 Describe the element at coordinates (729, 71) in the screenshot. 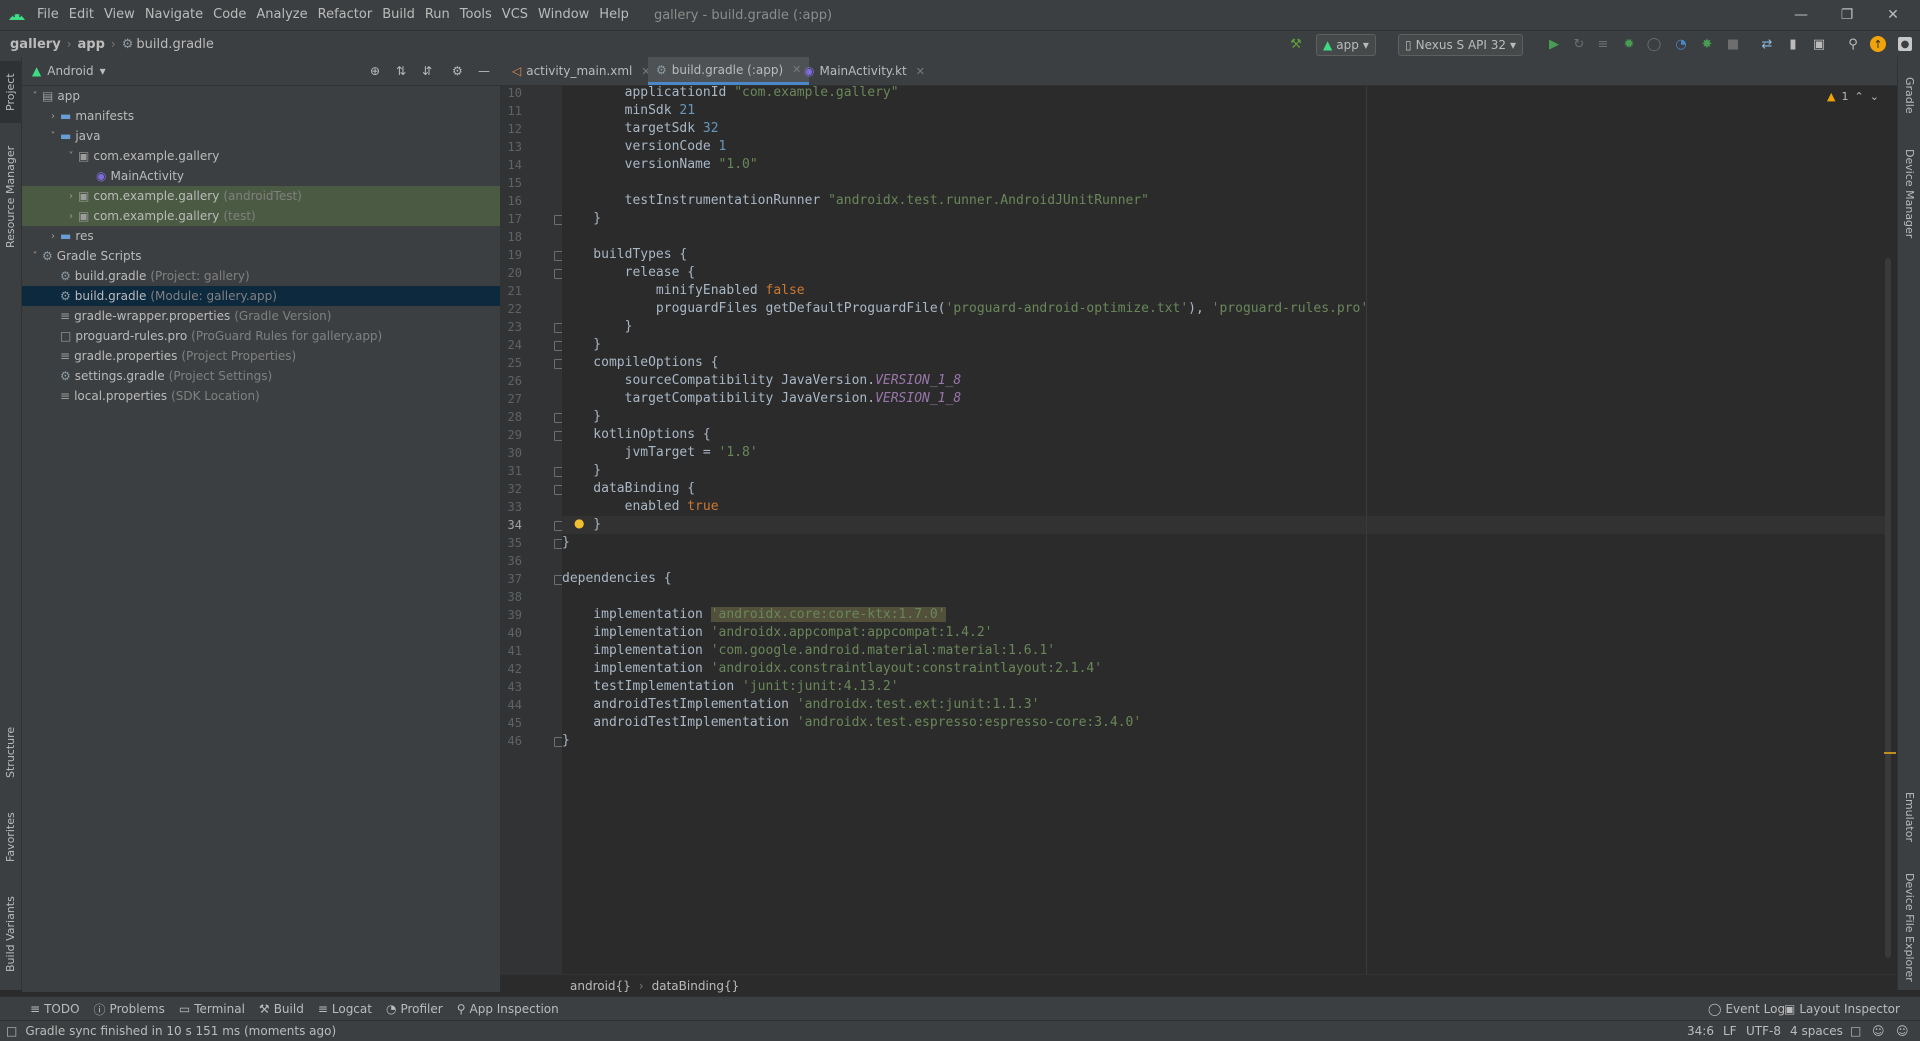

I see `tab-build-gradle-app: ⚙ build.gradle (:app) ✕` at that location.